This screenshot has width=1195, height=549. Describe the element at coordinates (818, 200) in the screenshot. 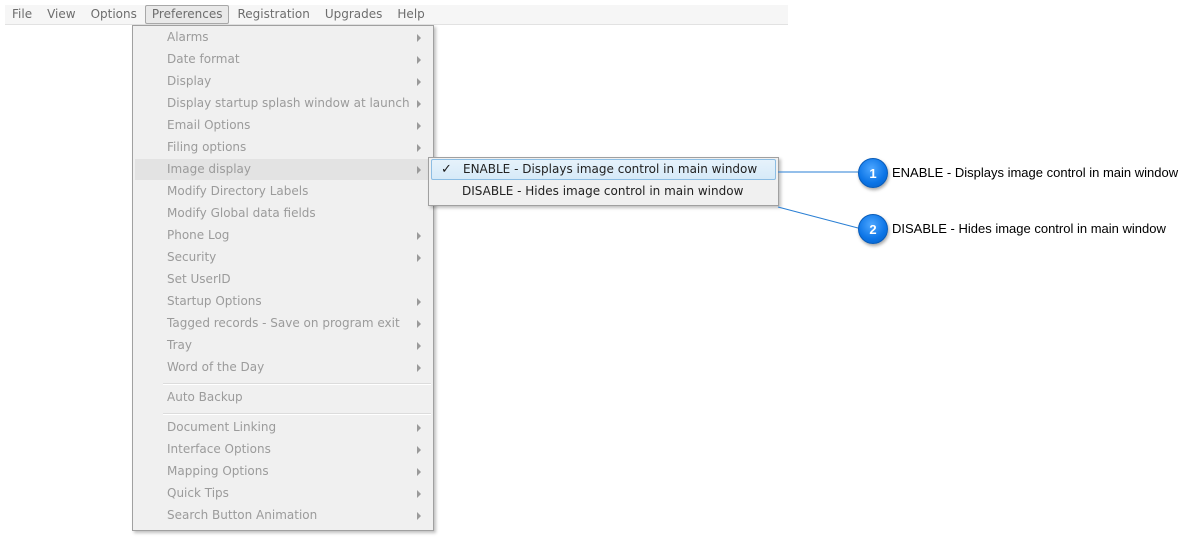

I see `callout-connectors` at that location.